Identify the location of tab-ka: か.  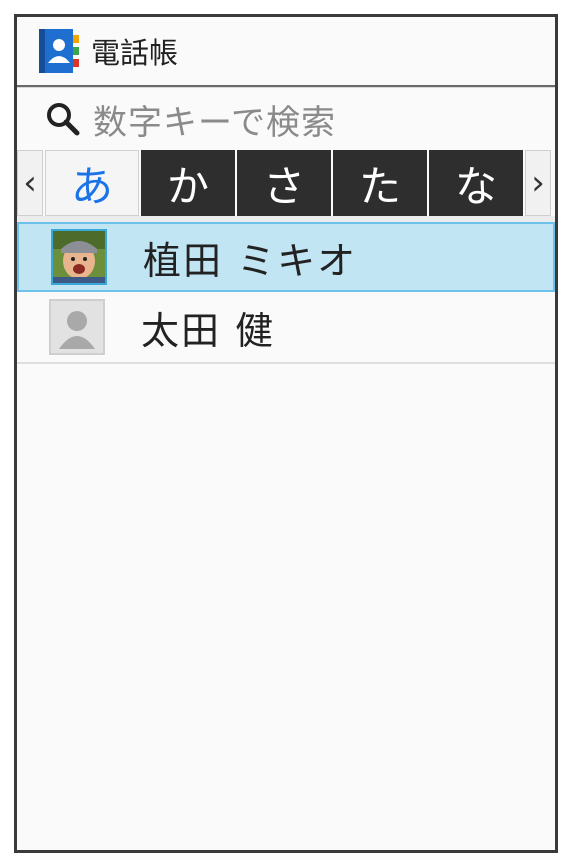
(188, 183).